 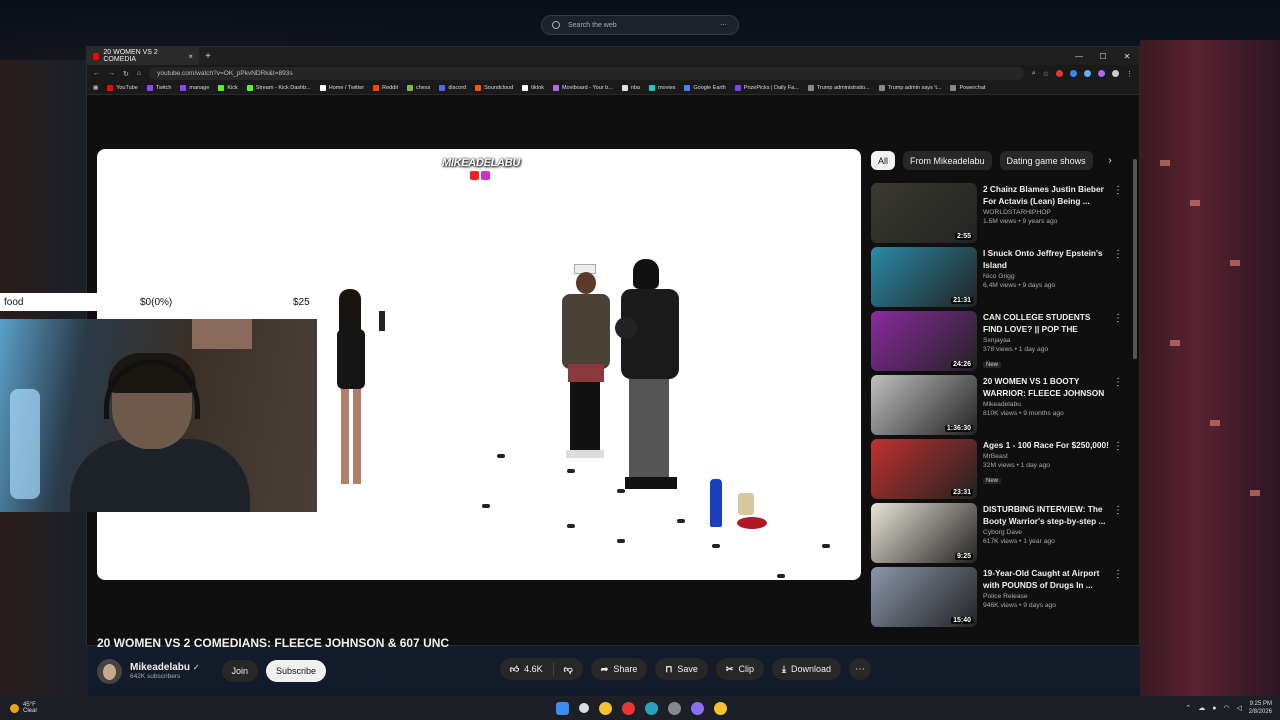 What do you see at coordinates (1046, 74) in the screenshot?
I see `bookmark-star-icon: ☆` at bounding box center [1046, 74].